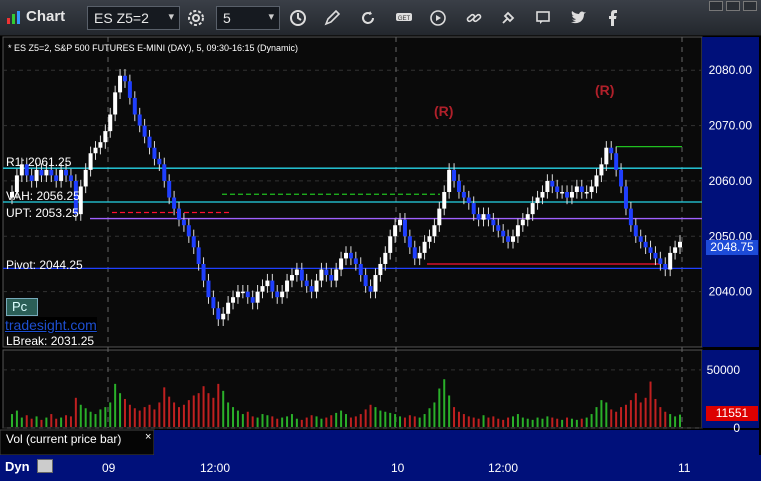 This screenshot has width=761, height=481. What do you see at coordinates (730, 192) in the screenshot?
I see `price-axis` at bounding box center [730, 192].